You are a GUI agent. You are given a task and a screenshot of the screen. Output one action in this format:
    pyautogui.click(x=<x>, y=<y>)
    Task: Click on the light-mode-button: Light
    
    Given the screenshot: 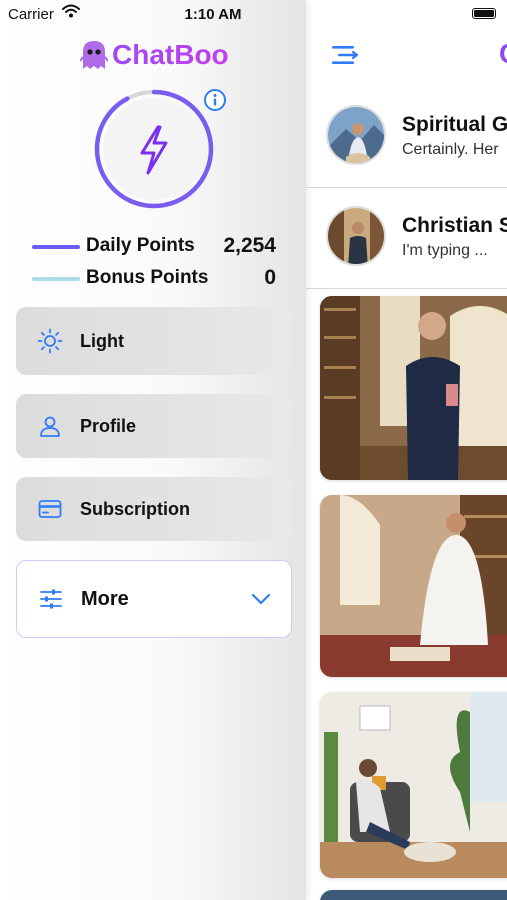 What is the action you would take?
    pyautogui.click(x=154, y=341)
    